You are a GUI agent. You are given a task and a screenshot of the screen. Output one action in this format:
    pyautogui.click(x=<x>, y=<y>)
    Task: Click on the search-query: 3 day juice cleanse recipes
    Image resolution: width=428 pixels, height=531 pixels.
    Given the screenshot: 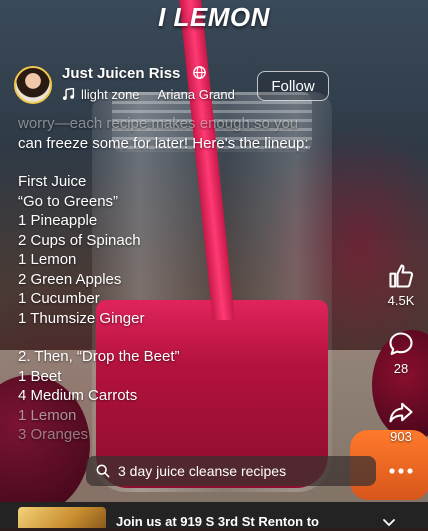 What is the action you would take?
    pyautogui.click(x=202, y=471)
    